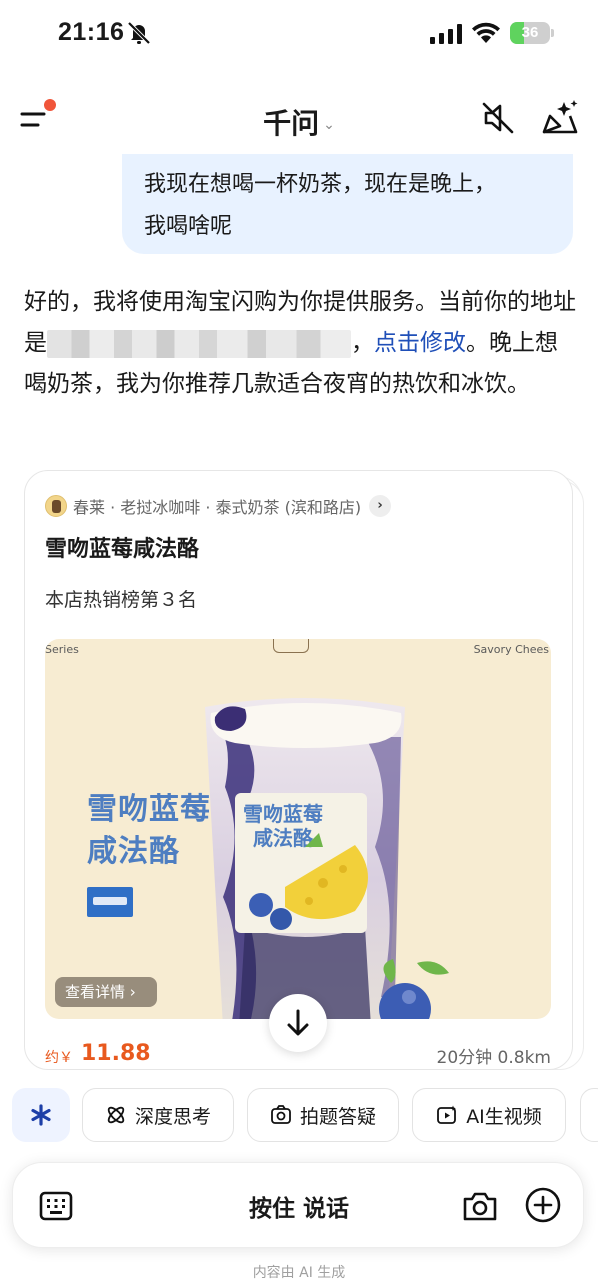  I want to click on product-rank: 本店热销榜第３名, so click(121, 600).